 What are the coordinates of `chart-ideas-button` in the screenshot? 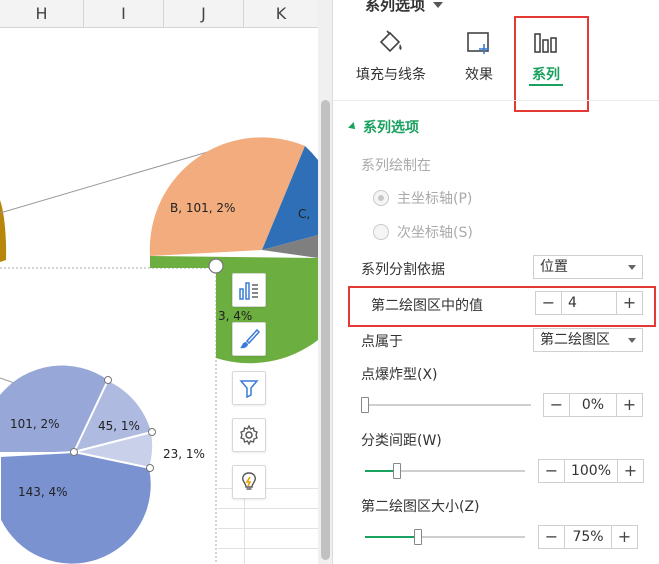 It's located at (249, 482).